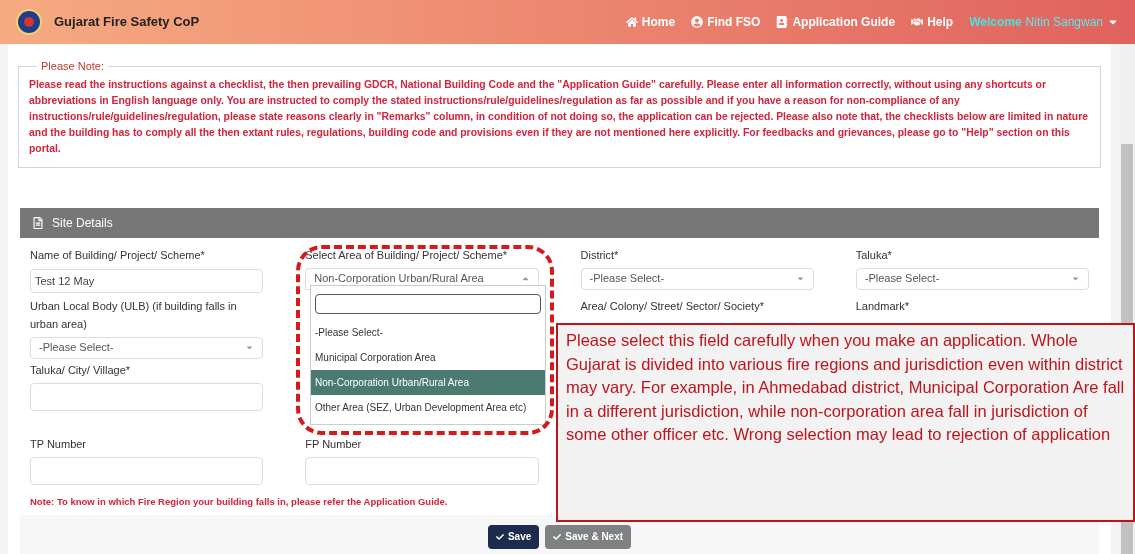 The width and height of the screenshot is (1135, 554). I want to click on logo-icon, so click(29, 22).